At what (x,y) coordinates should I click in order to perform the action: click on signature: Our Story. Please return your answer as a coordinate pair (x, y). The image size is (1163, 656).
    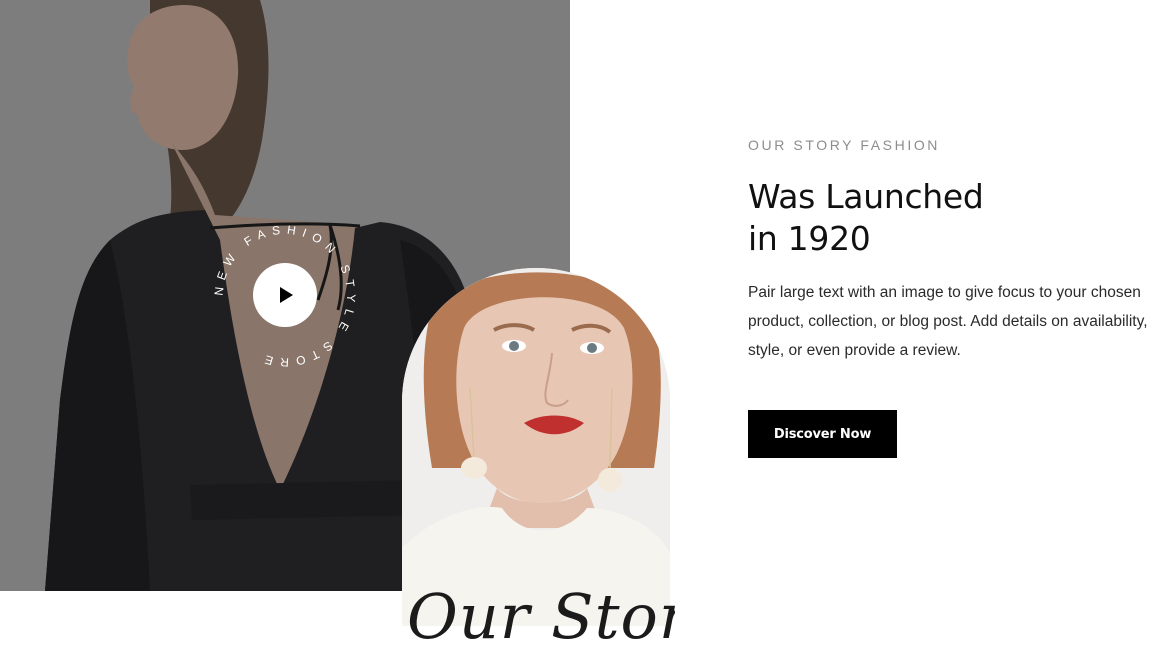
    Looking at the image, I should click on (541, 616).